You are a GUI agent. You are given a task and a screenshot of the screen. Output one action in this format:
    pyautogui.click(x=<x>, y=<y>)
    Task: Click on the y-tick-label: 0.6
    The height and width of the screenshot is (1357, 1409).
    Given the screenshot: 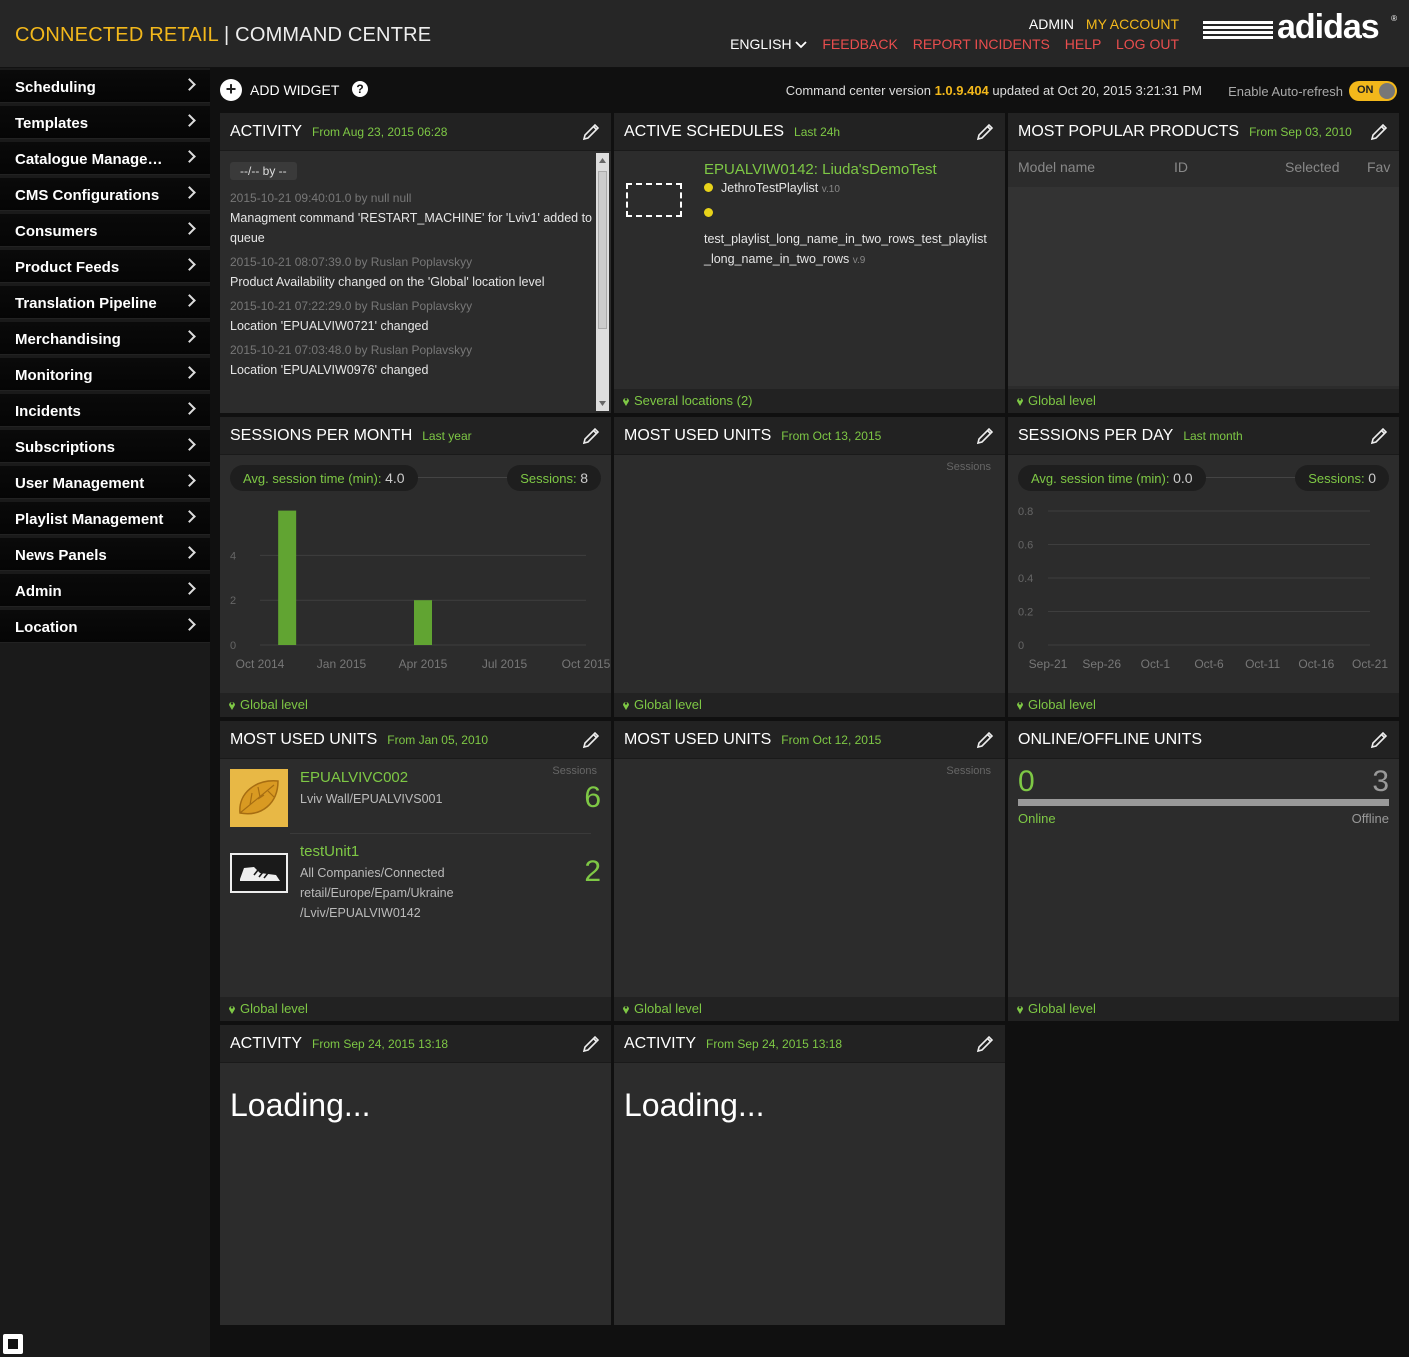 What is the action you would take?
    pyautogui.click(x=1025, y=546)
    